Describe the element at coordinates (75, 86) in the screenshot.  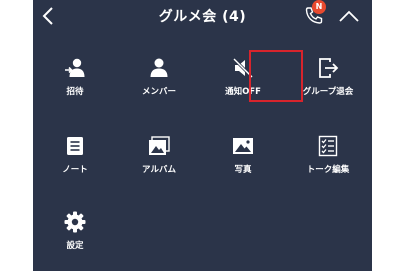
I see `menu-item-invite: 招待` at that location.